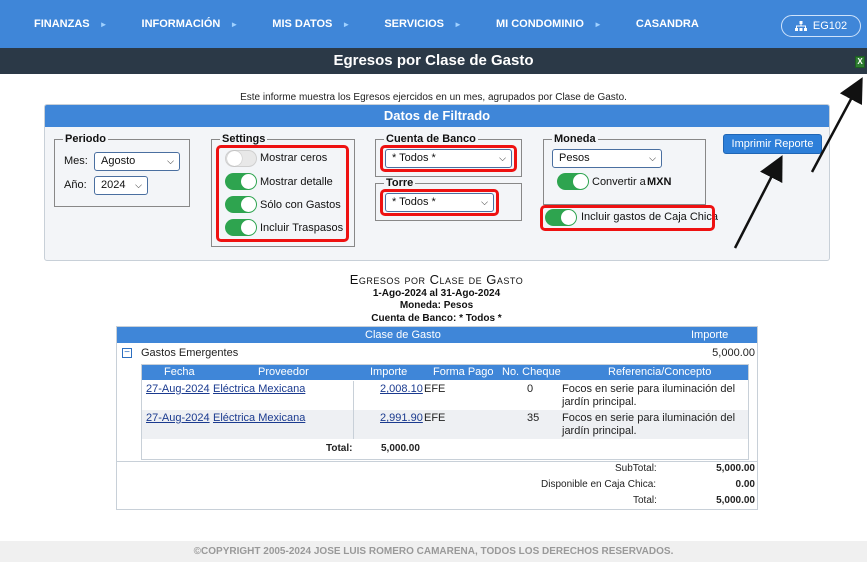  Describe the element at coordinates (636, 468) in the screenshot. I see `subtotal-label: SubTotal:` at that location.